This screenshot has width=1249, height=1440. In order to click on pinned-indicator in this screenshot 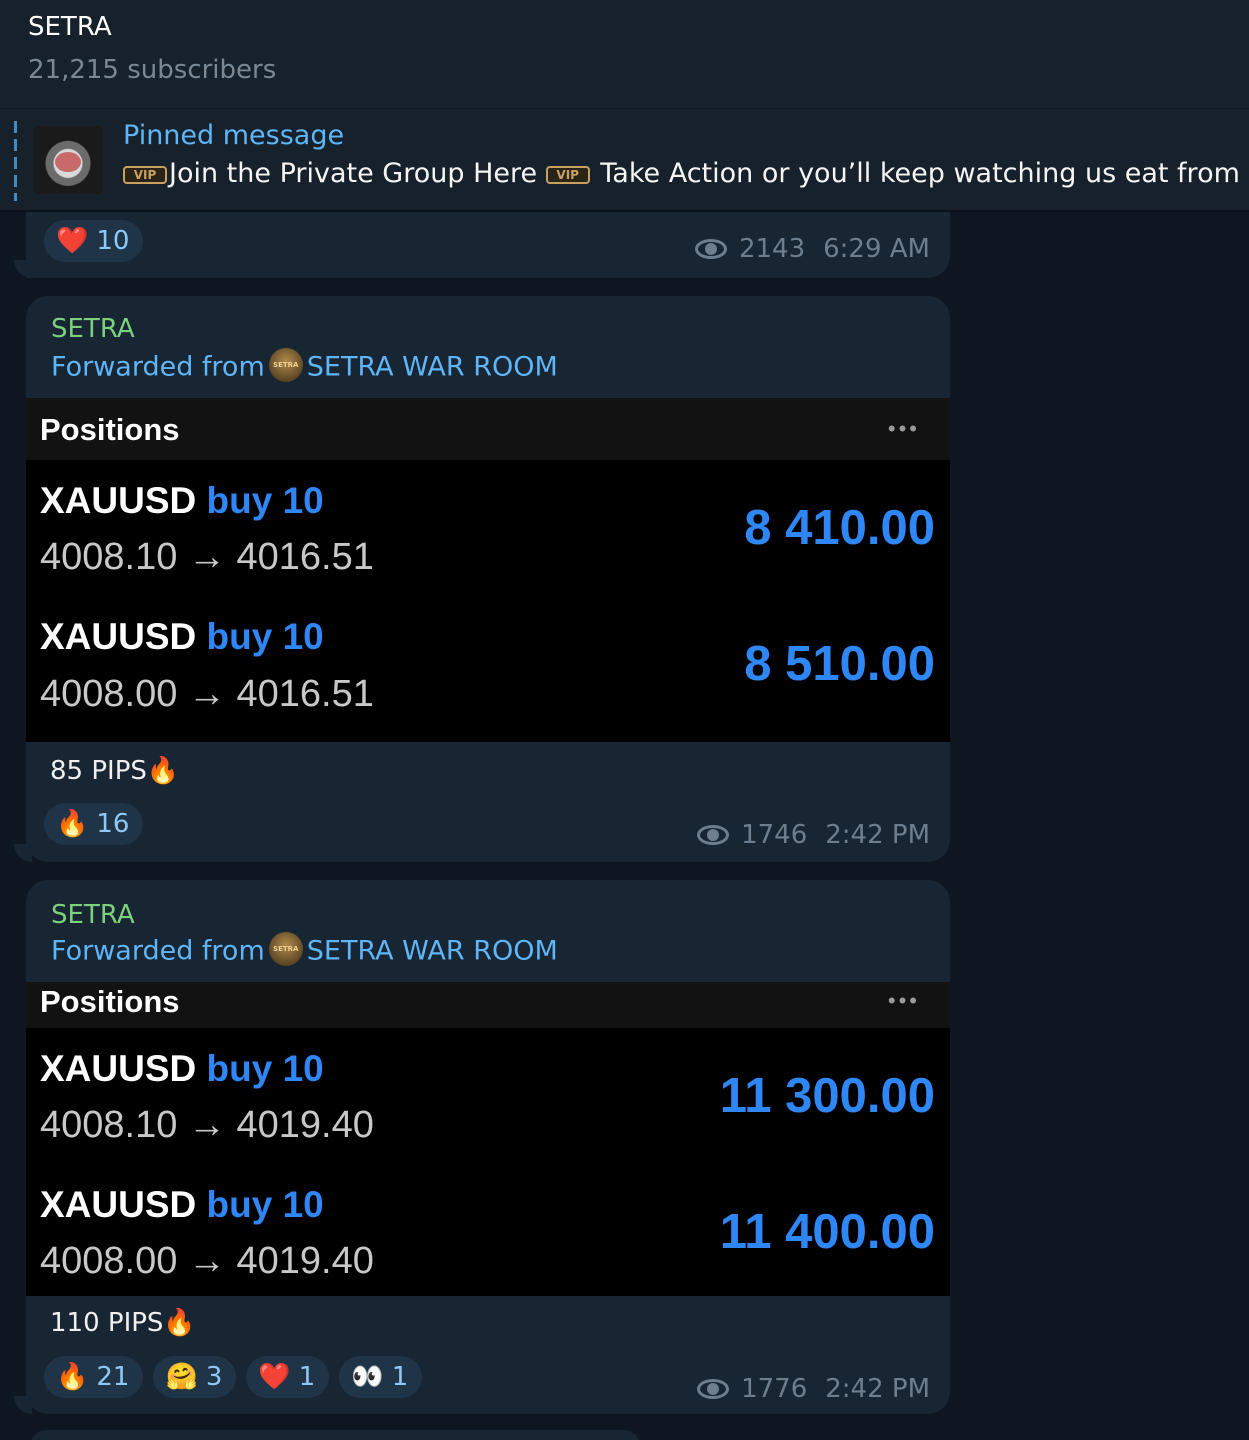, I will do `click(15, 161)`.